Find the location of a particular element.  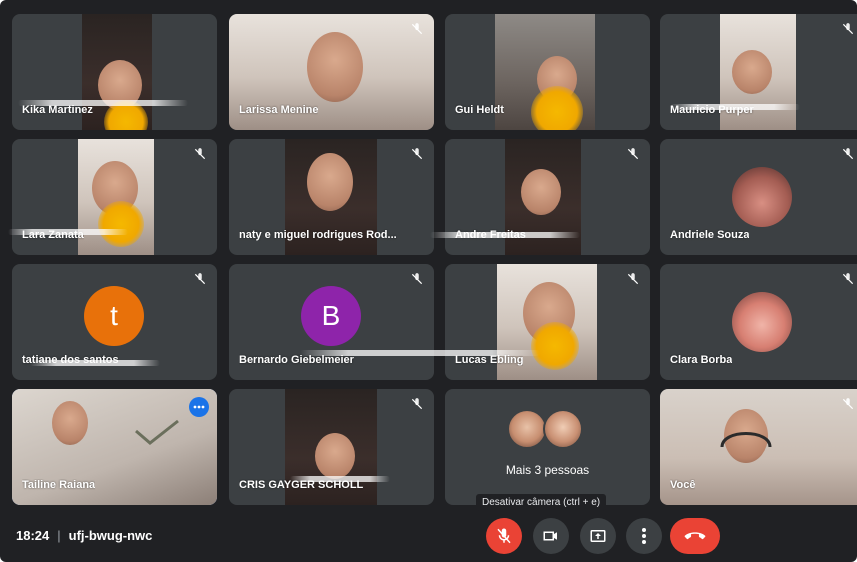

more-vert-icon is located at coordinates (644, 536).